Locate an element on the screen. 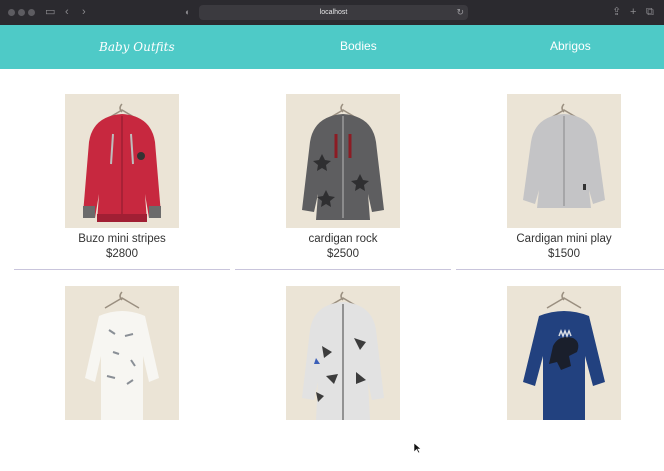 Image resolution: width=664 pixels, height=471 pixels. product-card: Buzo mini stripes $2800 is located at coordinates (122, 169).